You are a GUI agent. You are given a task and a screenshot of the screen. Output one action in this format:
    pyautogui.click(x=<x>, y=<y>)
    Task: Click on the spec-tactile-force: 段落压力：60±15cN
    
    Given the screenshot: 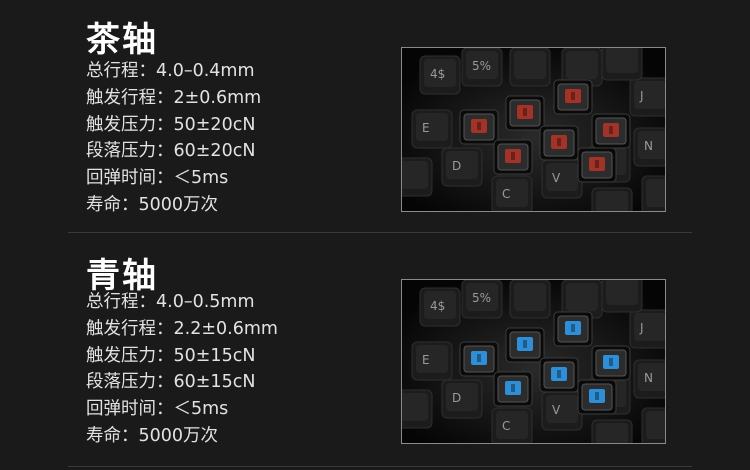 What is the action you would take?
    pyautogui.click(x=171, y=382)
    